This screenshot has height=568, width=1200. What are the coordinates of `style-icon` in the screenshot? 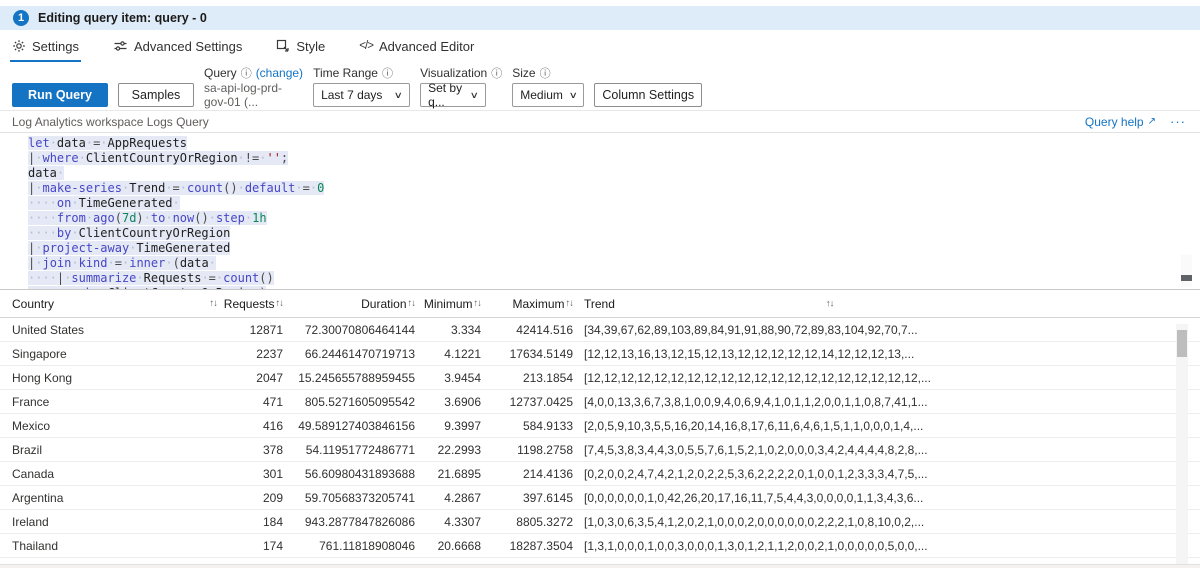 It's located at (283, 46).